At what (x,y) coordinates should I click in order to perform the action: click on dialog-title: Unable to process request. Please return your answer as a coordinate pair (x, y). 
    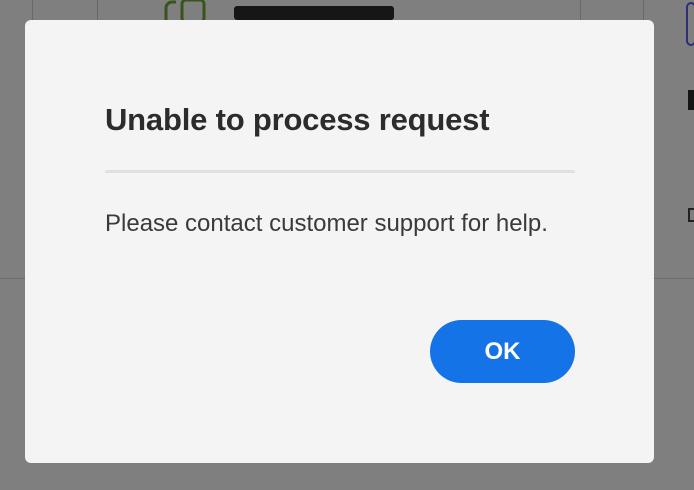
    Looking at the image, I should click on (297, 119).